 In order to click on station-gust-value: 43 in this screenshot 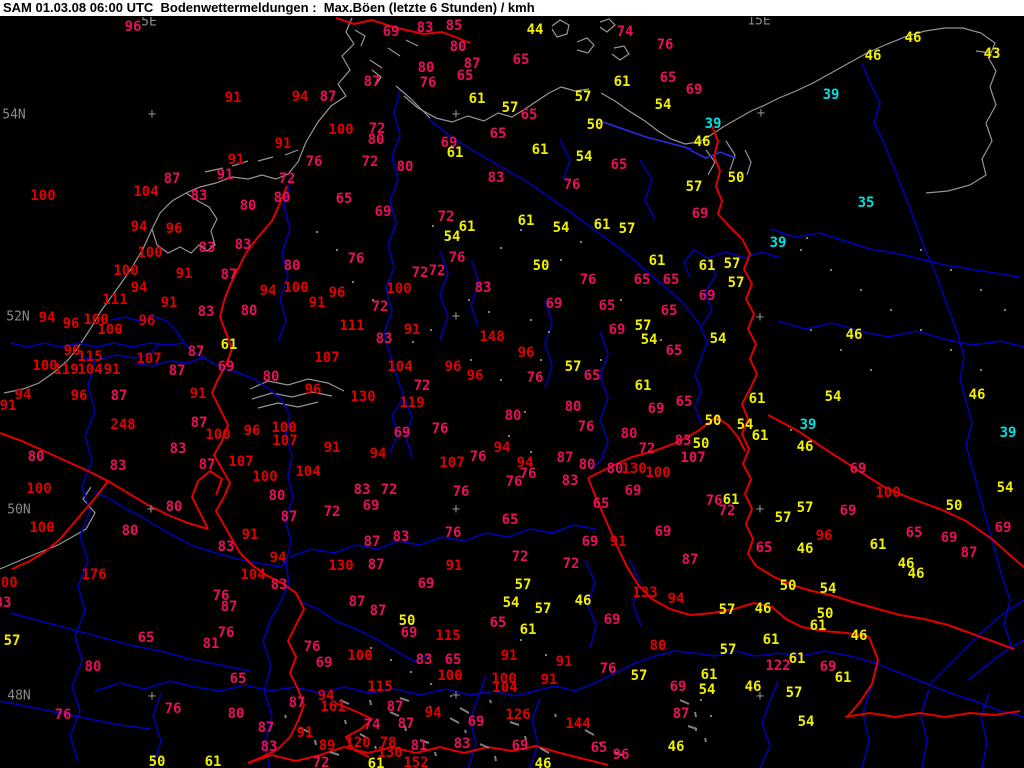, I will do `click(992, 54)`.